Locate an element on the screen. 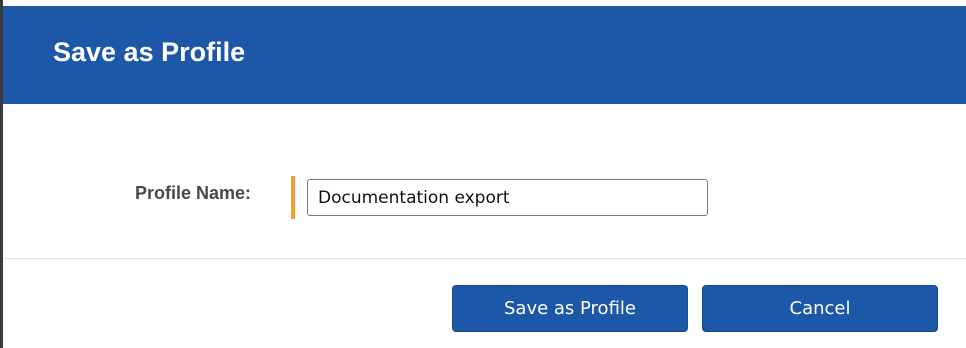  required-field-marker is located at coordinates (293, 197).